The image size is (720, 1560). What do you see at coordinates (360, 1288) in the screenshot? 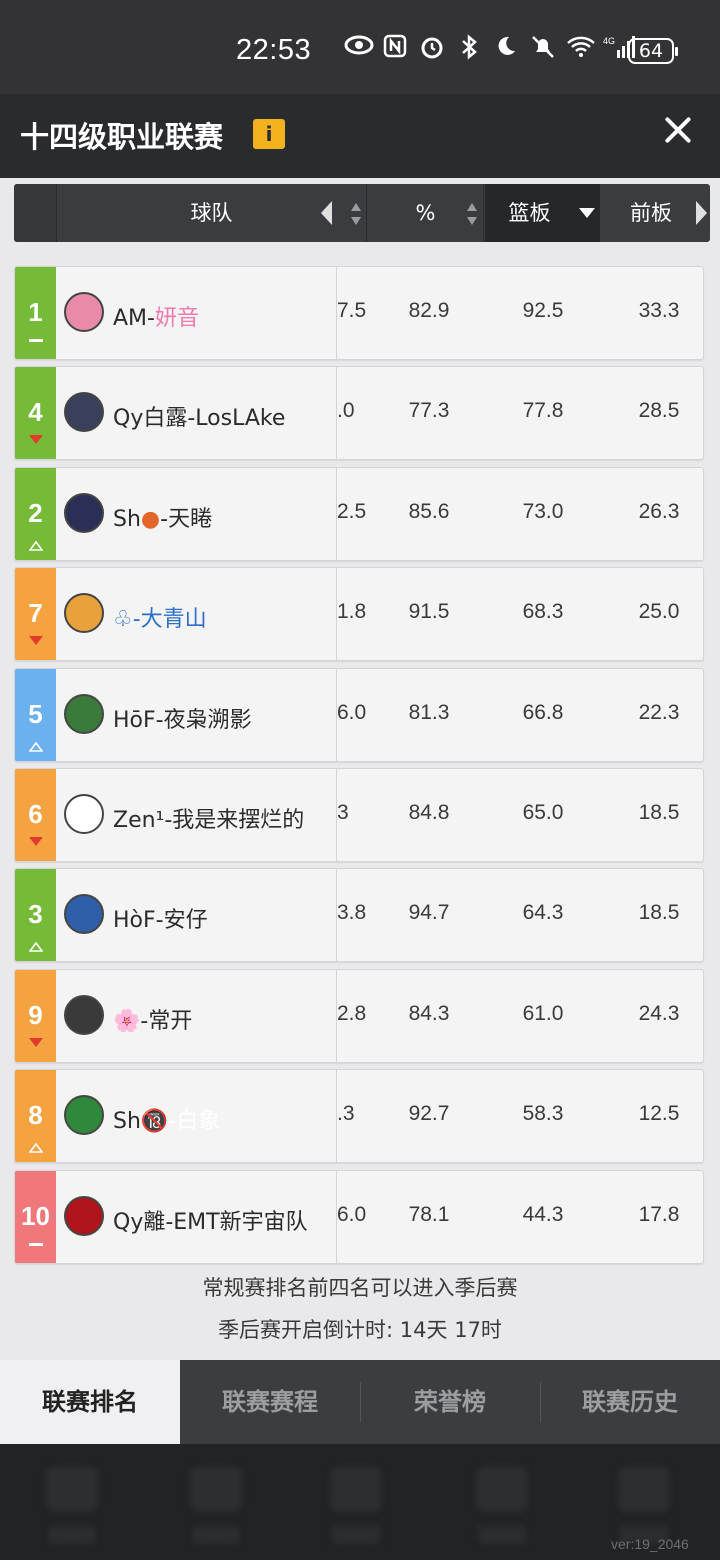
I see `playoff-note: 常规赛排名前四名可以进入季后赛` at bounding box center [360, 1288].